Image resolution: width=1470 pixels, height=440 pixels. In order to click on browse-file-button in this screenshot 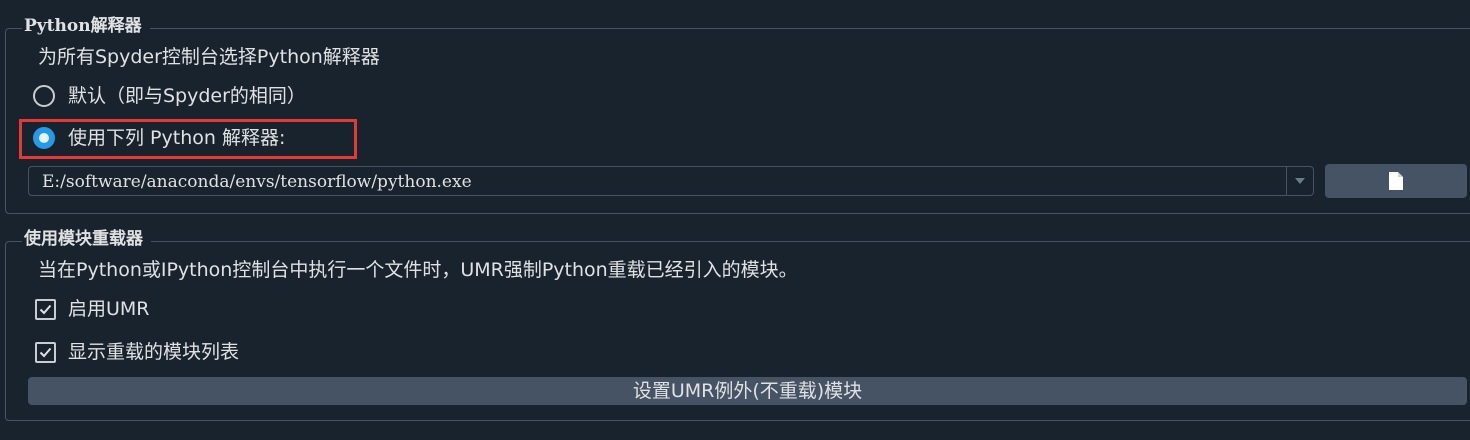, I will do `click(1396, 181)`.